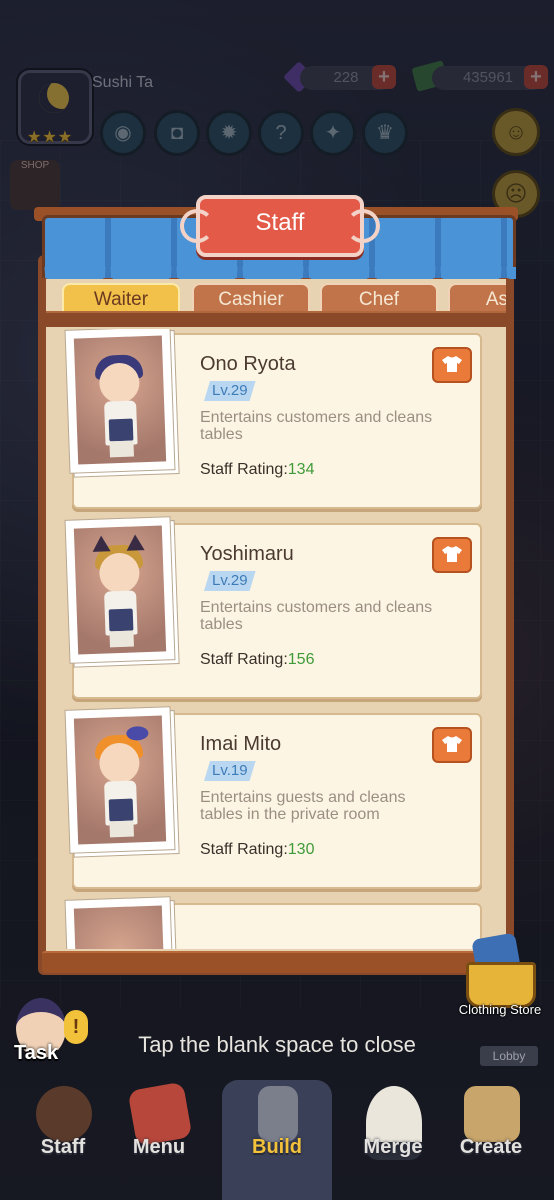 This screenshot has height=1200, width=554. I want to click on bottom-nav: Staff Menu Build Merge Create, so click(277, 1135).